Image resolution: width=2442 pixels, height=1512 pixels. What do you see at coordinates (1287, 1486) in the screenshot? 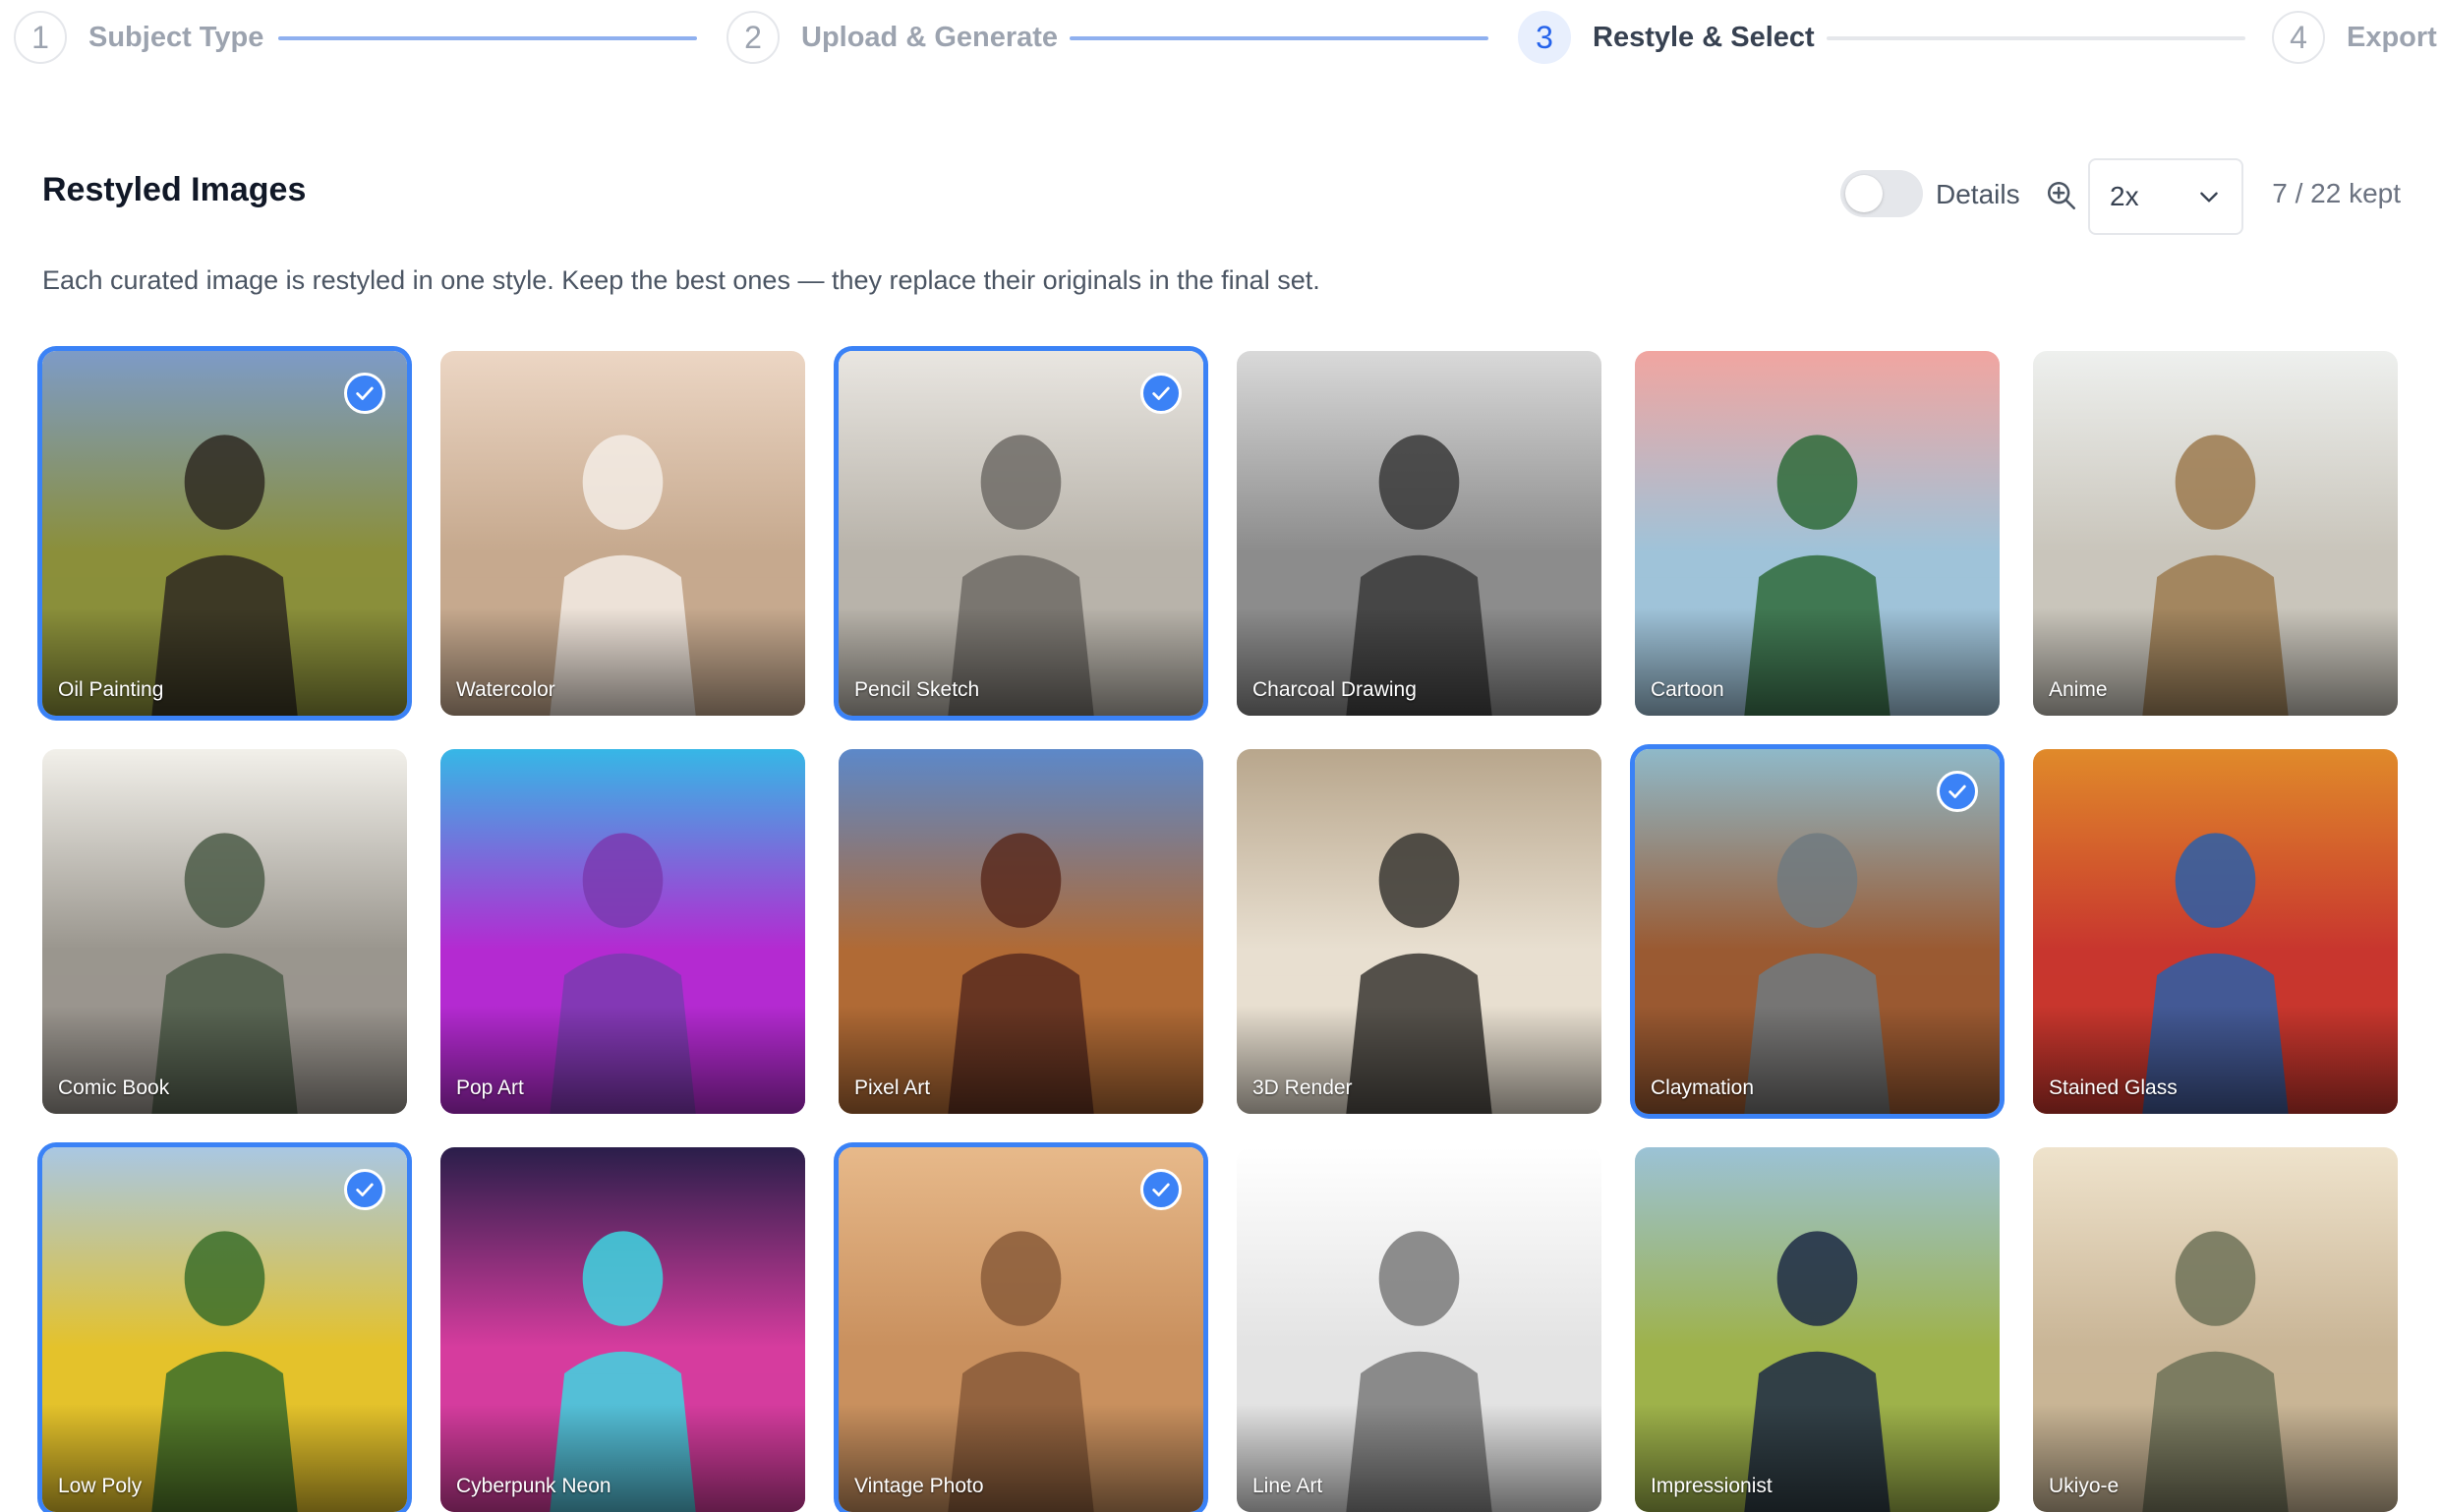
I see `style-label: Line Art` at bounding box center [1287, 1486].